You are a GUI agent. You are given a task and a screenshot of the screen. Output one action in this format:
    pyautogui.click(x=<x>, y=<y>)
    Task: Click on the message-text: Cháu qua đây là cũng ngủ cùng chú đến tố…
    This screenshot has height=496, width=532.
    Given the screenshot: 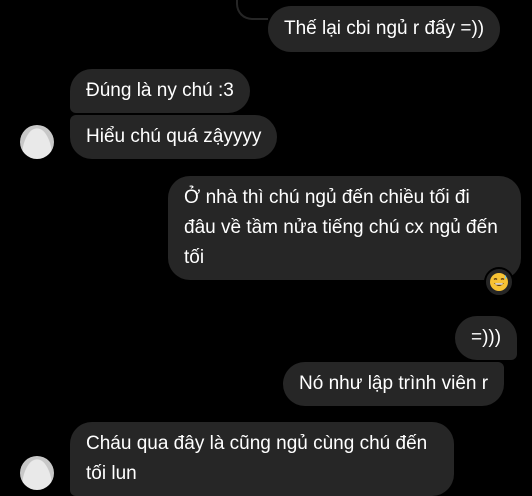 What is the action you would take?
    pyautogui.click(x=257, y=458)
    